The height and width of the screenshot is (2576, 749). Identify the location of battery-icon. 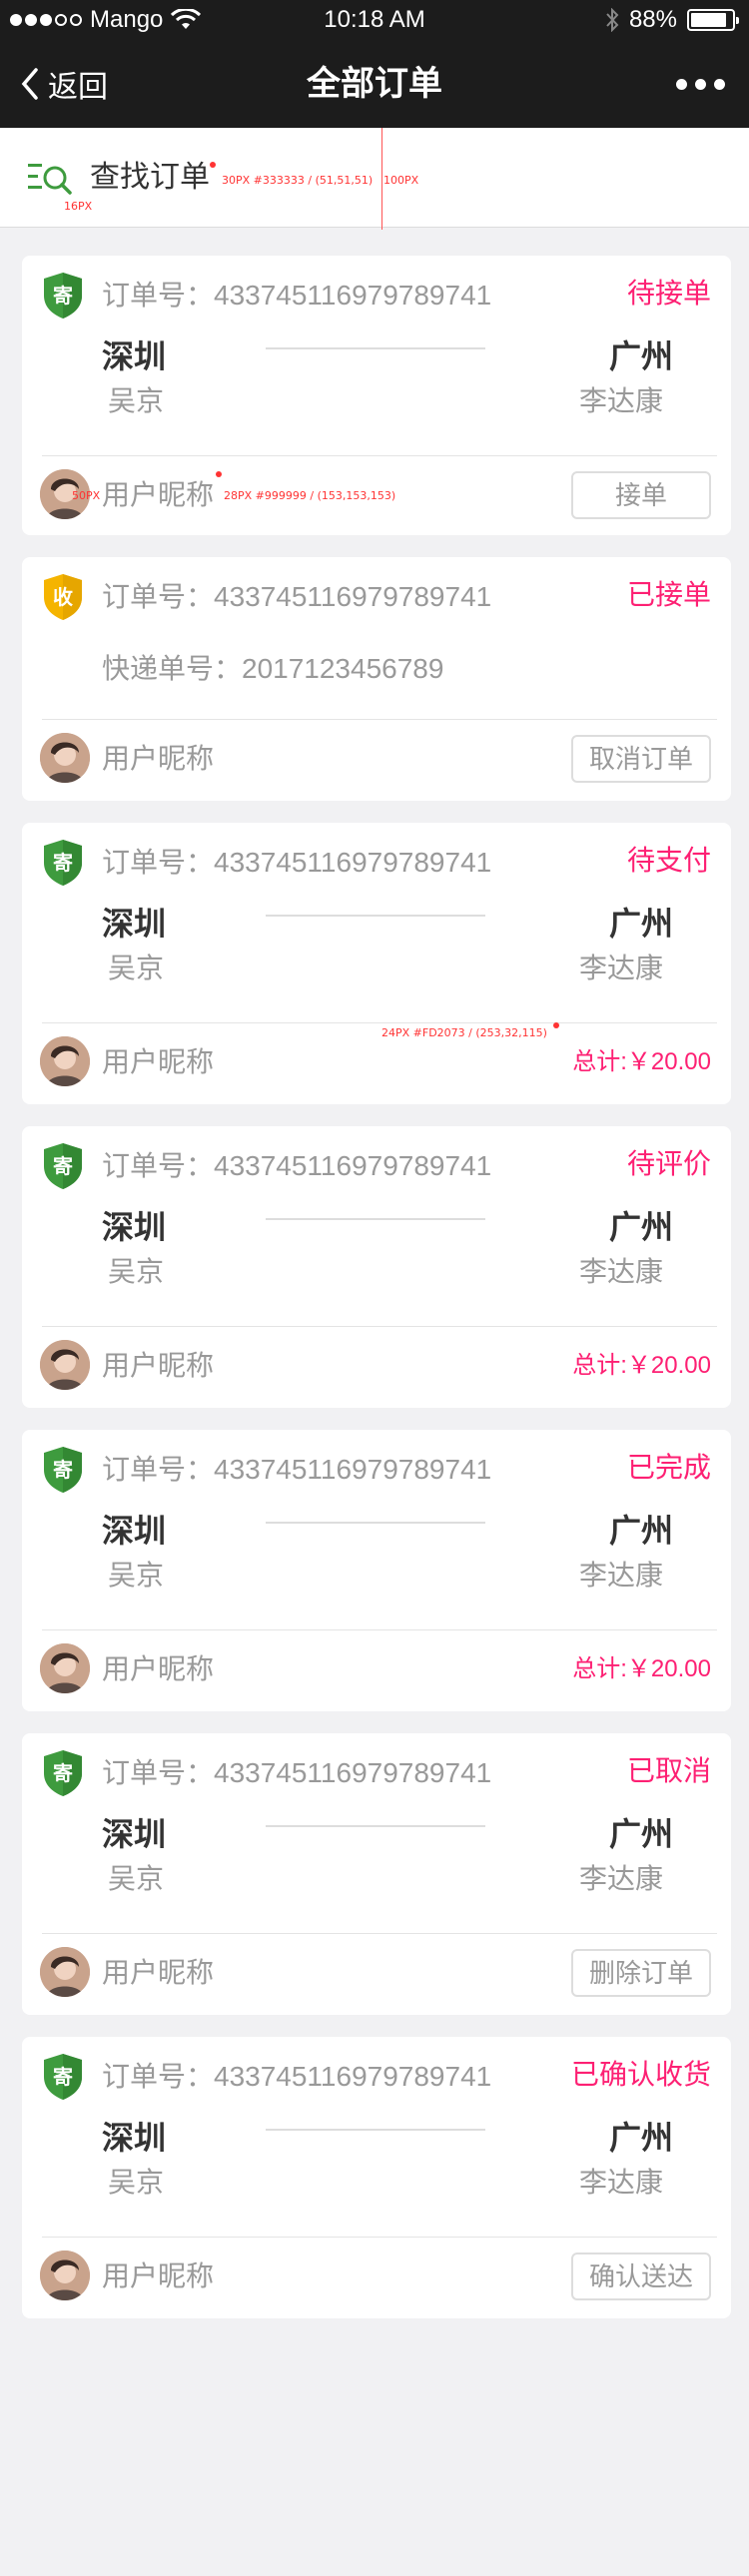
(713, 20).